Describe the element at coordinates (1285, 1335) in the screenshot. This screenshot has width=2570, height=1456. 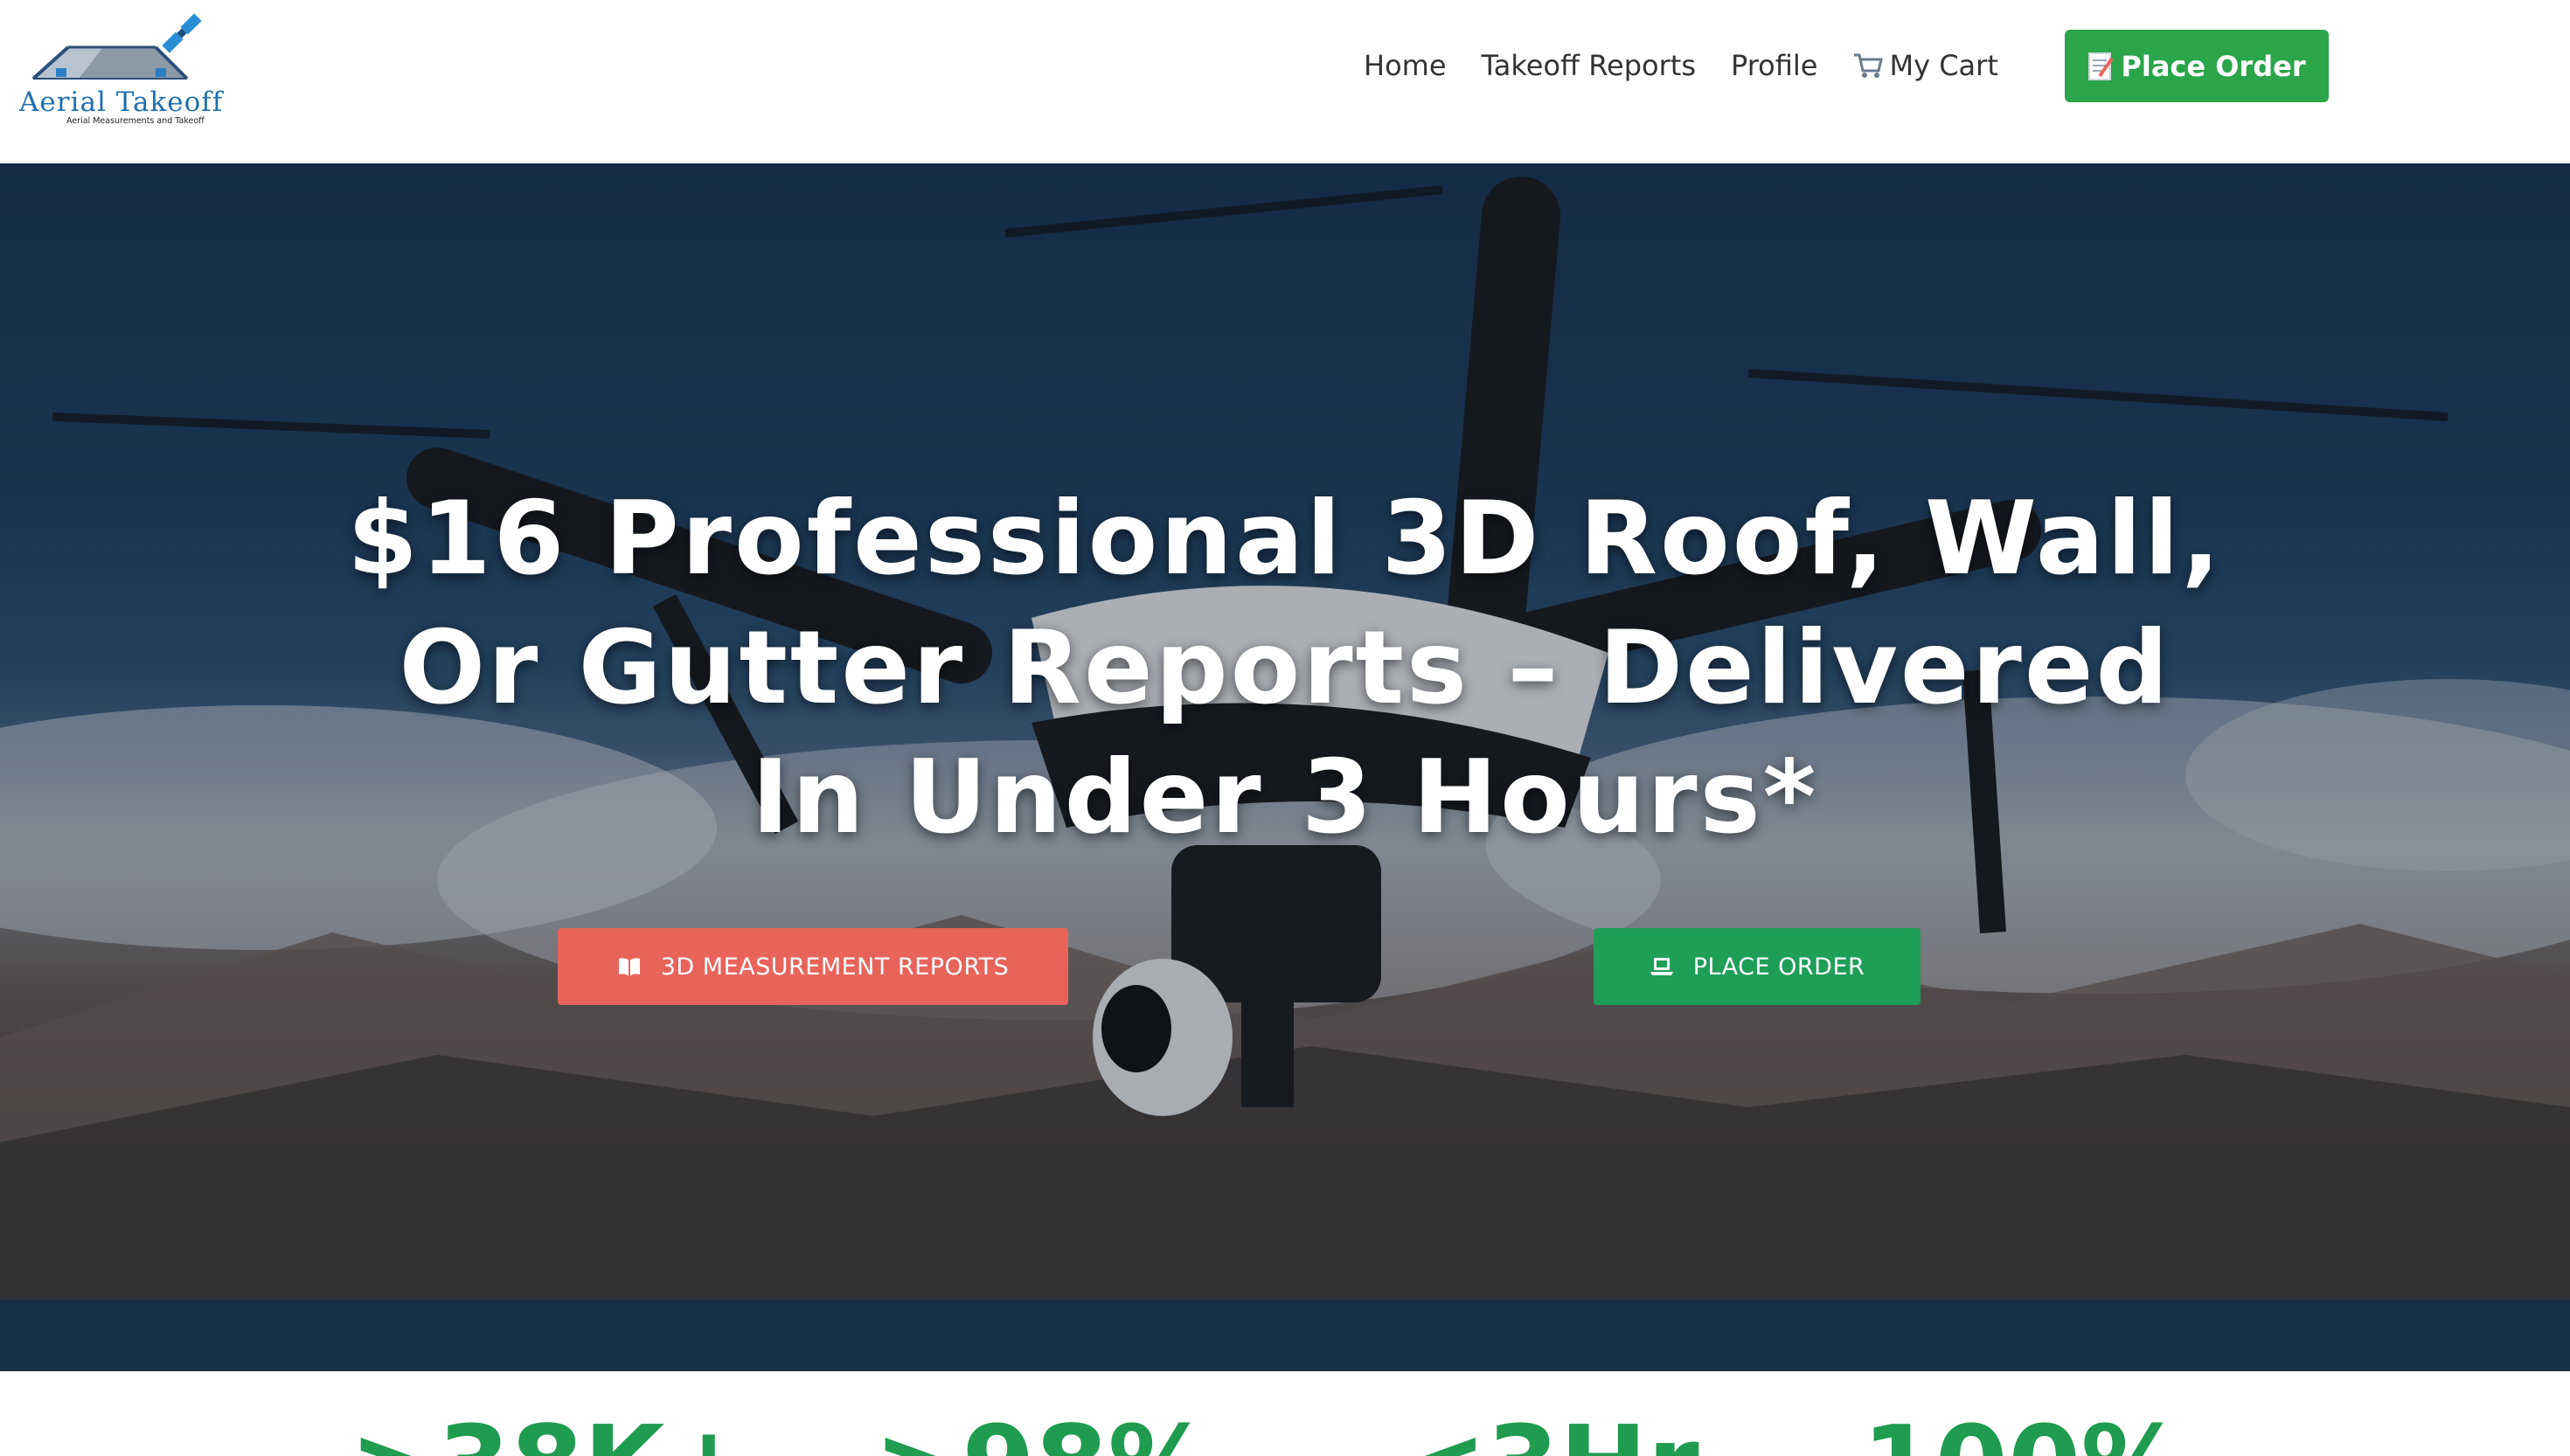
I see `hero-bottom-strip` at that location.